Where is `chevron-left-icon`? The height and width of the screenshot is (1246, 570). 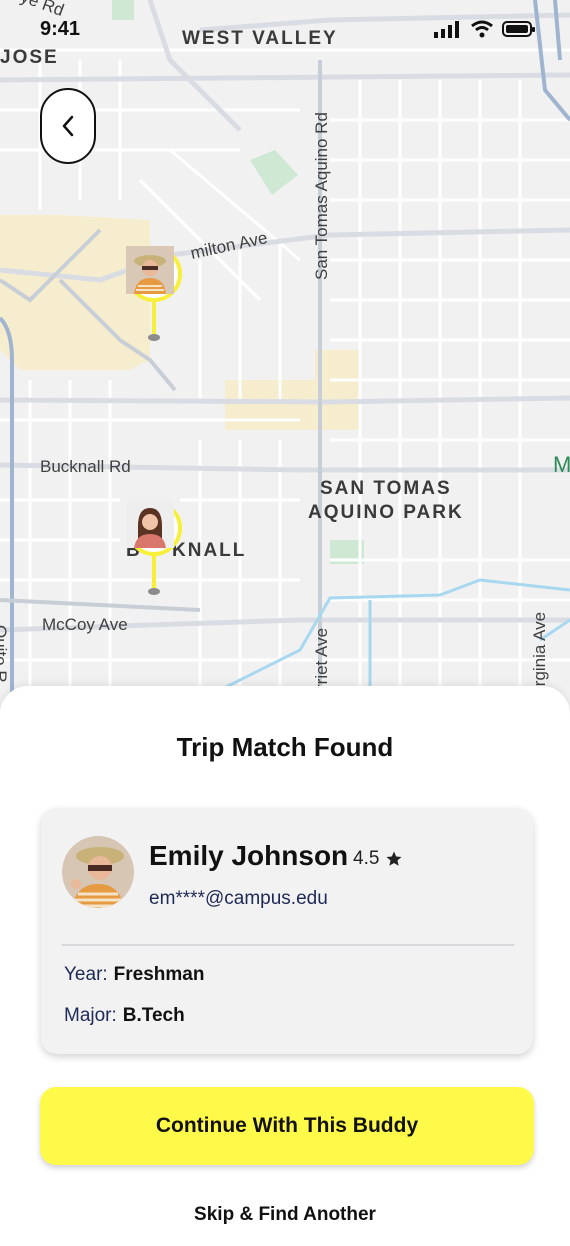
chevron-left-icon is located at coordinates (68, 126).